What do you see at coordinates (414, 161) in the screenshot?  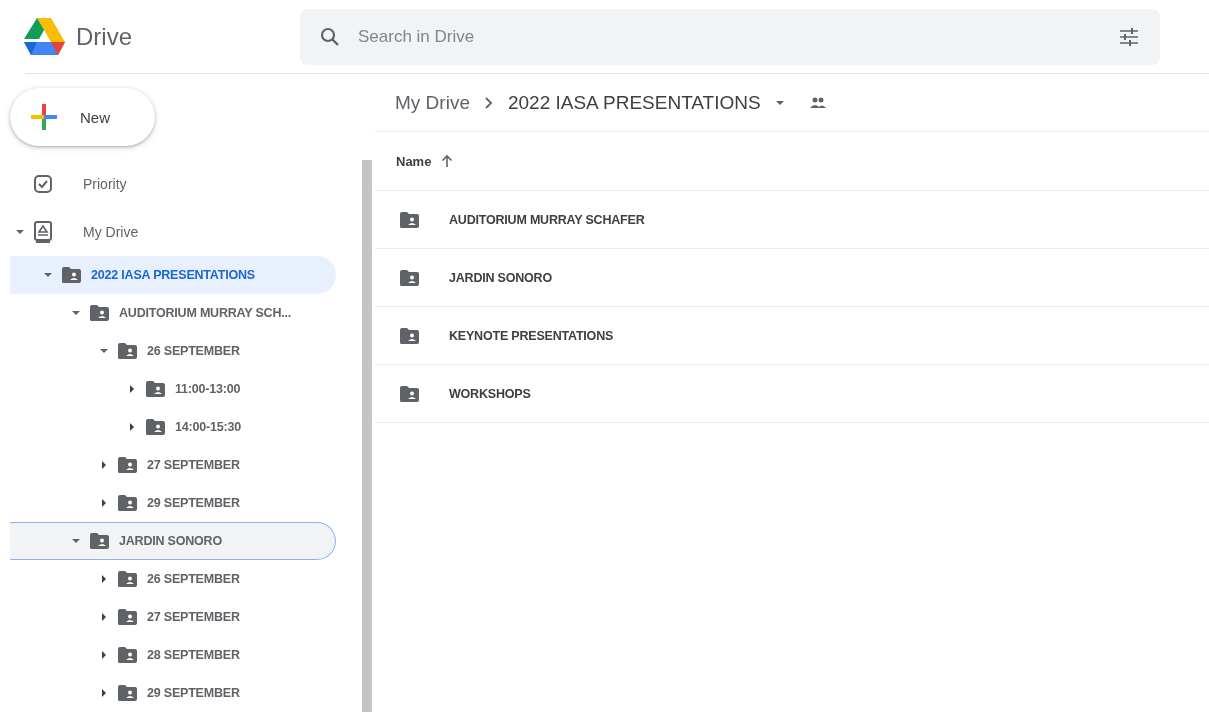 I see `column-header: Name` at bounding box center [414, 161].